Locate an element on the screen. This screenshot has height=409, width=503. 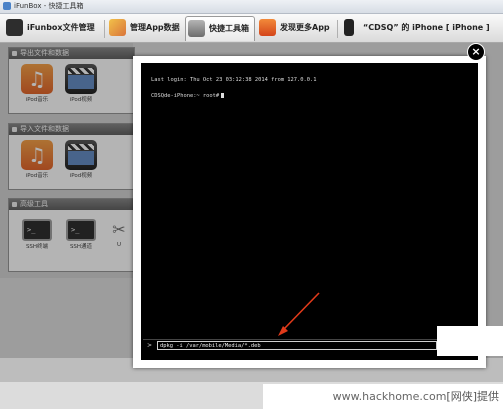
annotation-arrow is located at coordinates (299, 314).